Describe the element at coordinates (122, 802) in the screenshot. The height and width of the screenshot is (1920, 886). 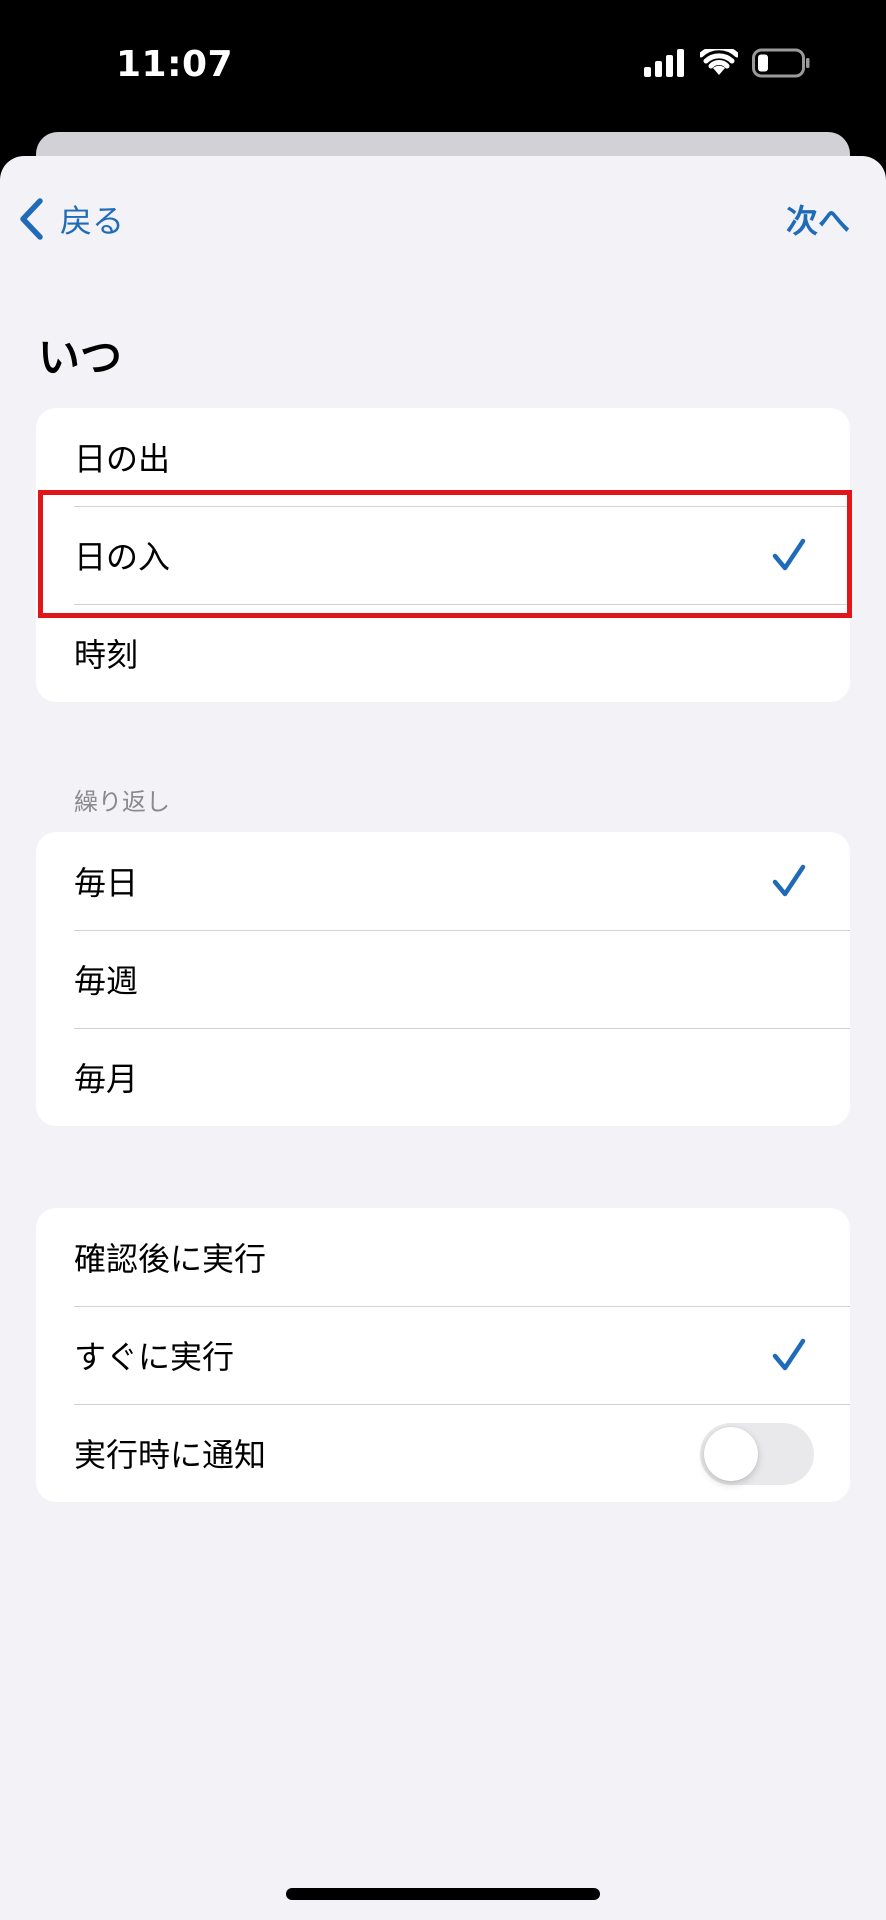
I see `repeat-section-header: 繰り返し` at that location.